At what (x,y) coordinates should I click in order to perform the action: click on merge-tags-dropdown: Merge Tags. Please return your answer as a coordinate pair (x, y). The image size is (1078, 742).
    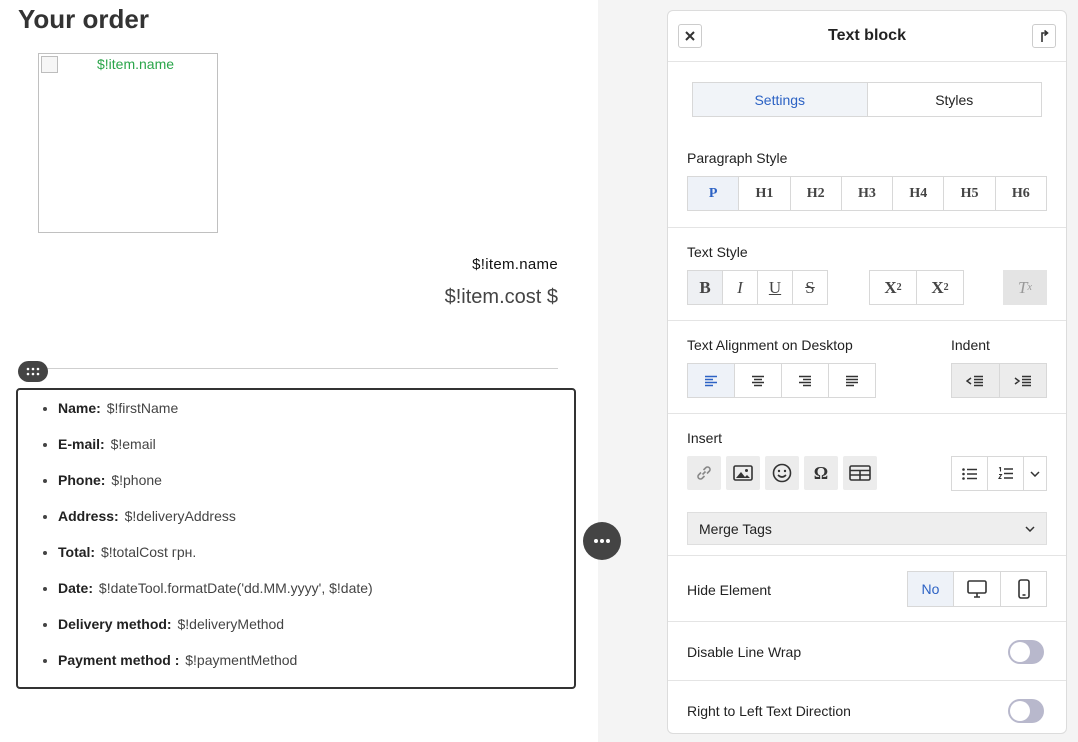
    Looking at the image, I should click on (867, 528).